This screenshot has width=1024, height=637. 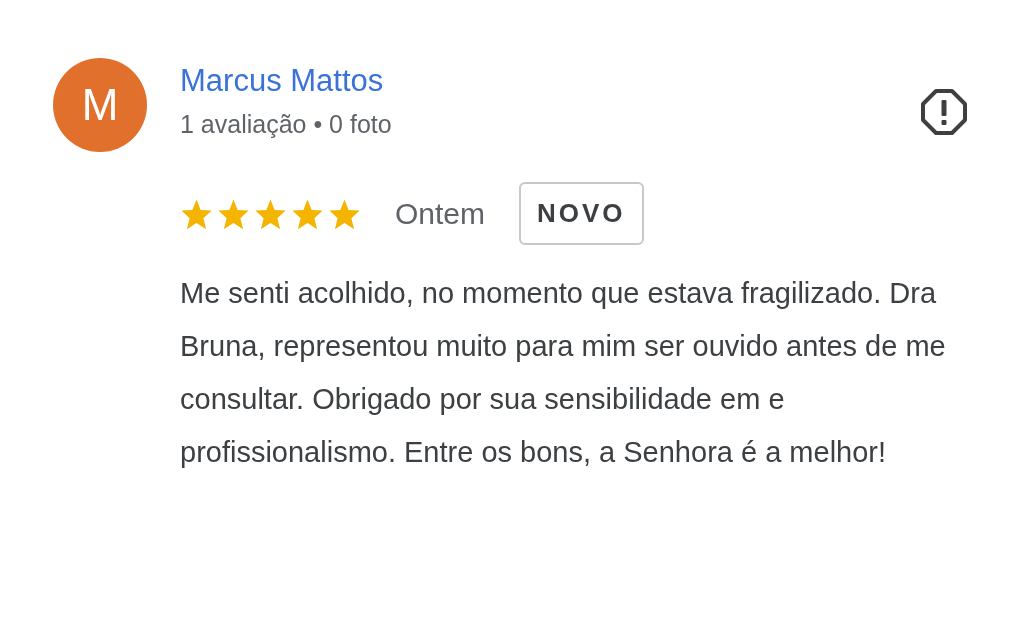 What do you see at coordinates (286, 124) in the screenshot?
I see `author-meta: 1 avaliação • 0 foto` at bounding box center [286, 124].